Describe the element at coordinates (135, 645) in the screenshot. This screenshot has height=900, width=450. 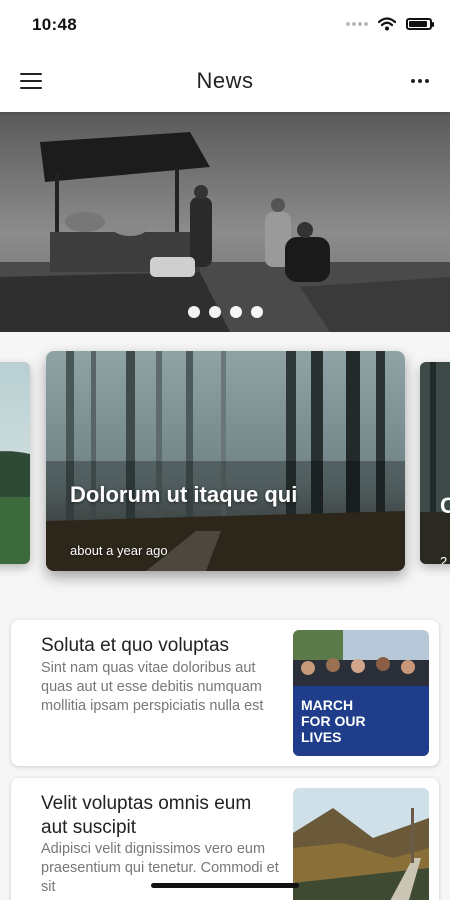
I see `article-title: Soluta et quo voluptas` at that location.